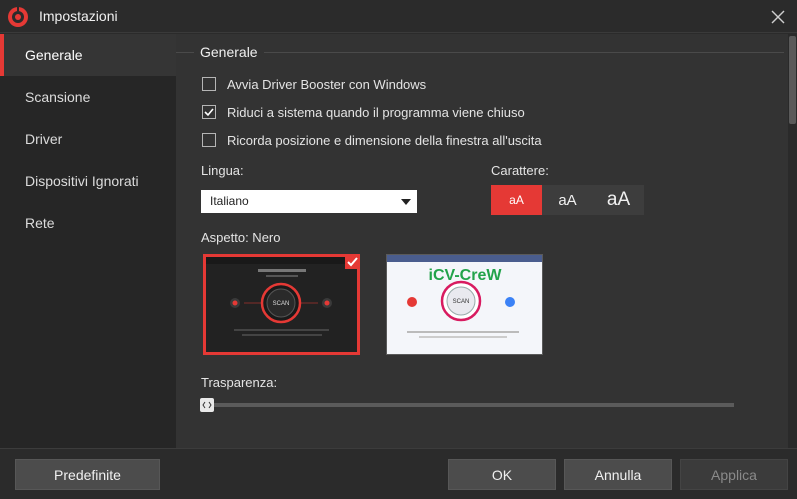  I want to click on light-theme-preview: SCAN iCV-CreW, so click(464, 304).